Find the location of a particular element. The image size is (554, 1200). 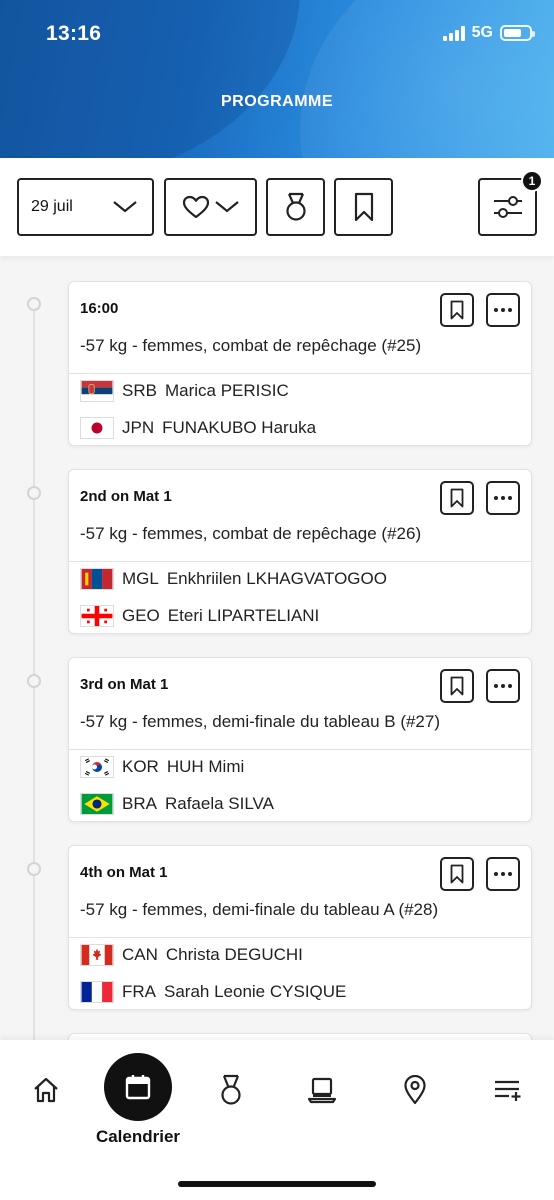

flag-can-icon is located at coordinates (97, 955).